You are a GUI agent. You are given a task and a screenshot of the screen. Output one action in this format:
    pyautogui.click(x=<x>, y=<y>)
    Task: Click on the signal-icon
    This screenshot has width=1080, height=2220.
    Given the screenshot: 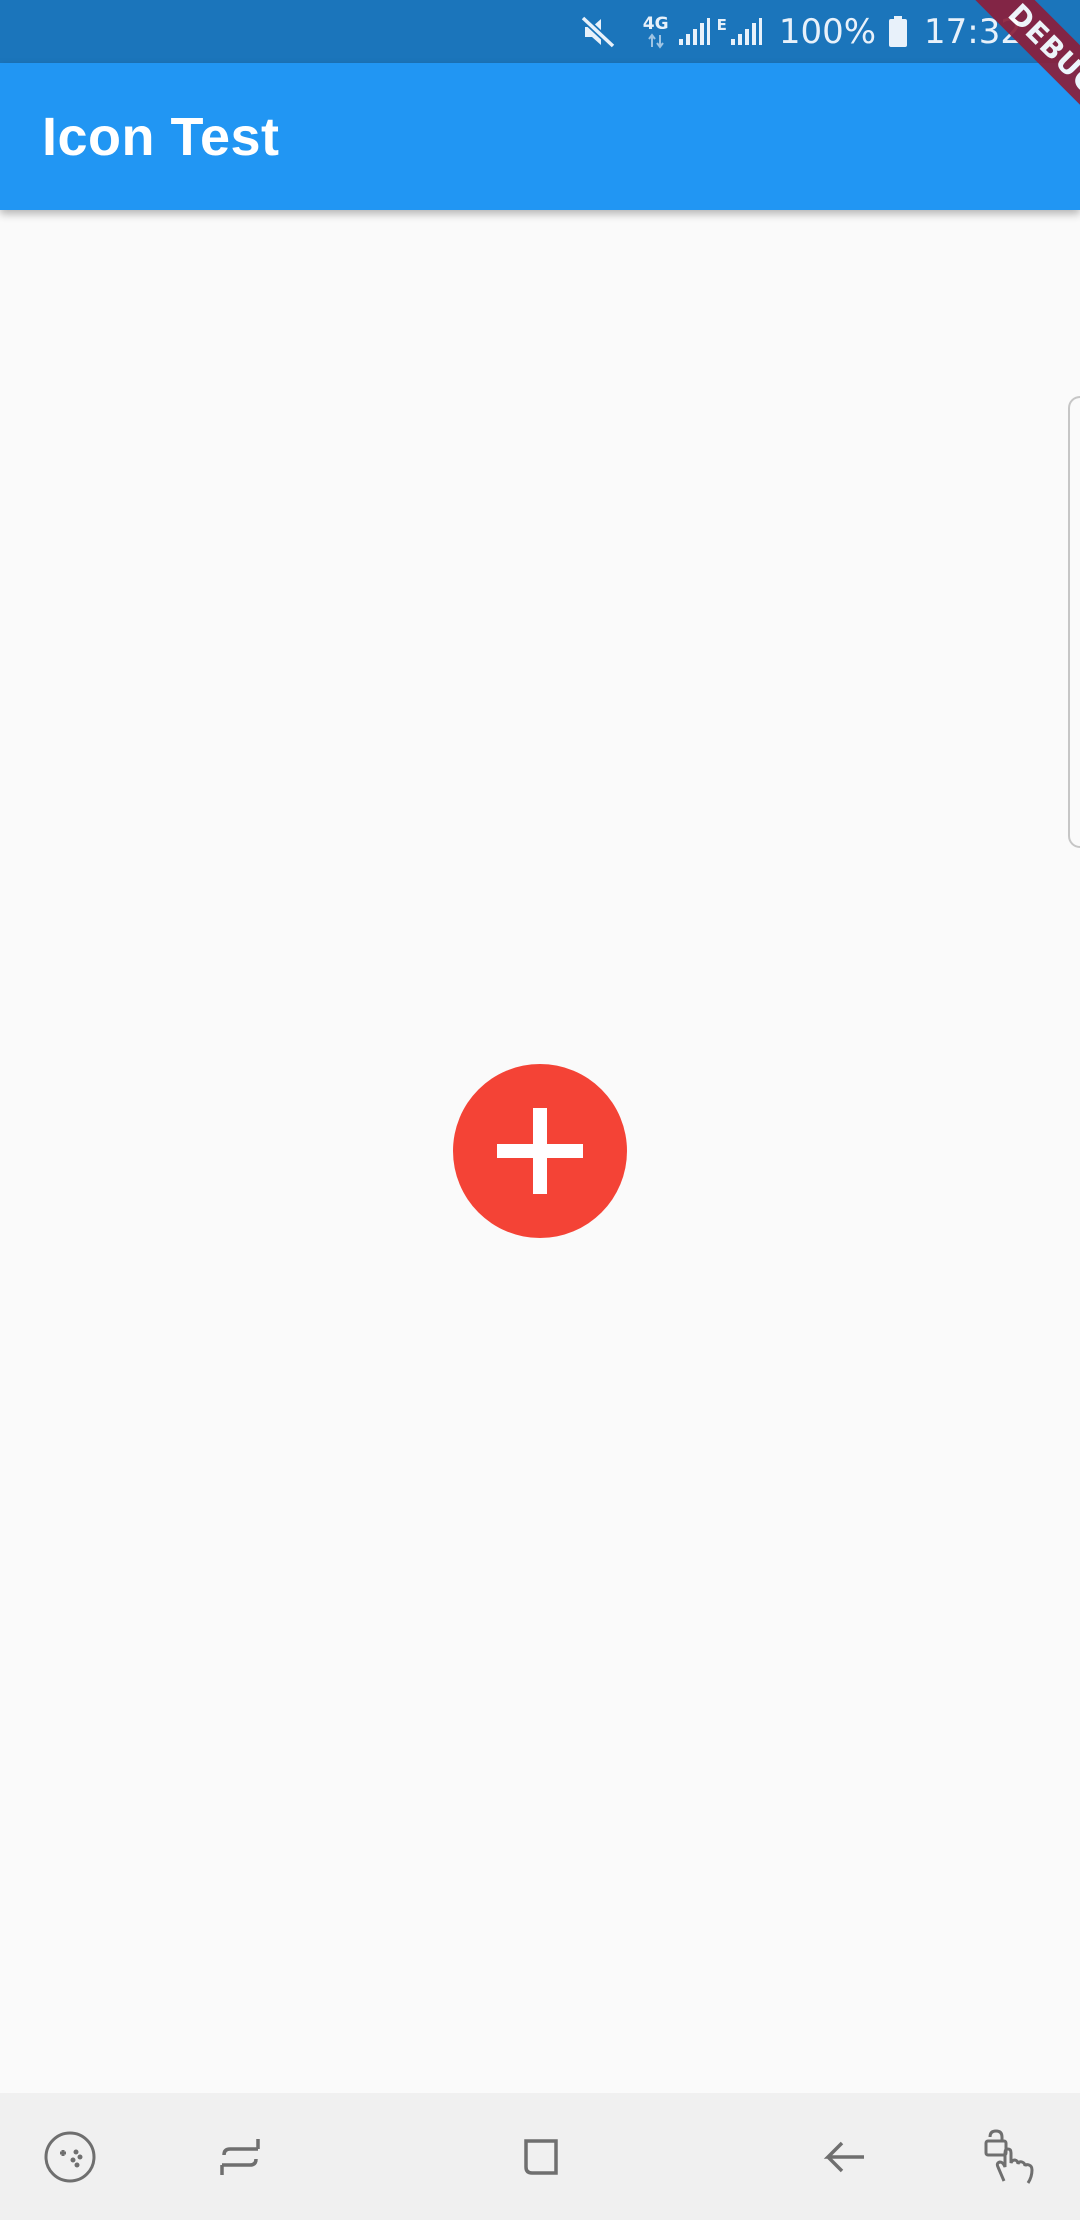 What is the action you would take?
    pyautogui.click(x=694, y=32)
    